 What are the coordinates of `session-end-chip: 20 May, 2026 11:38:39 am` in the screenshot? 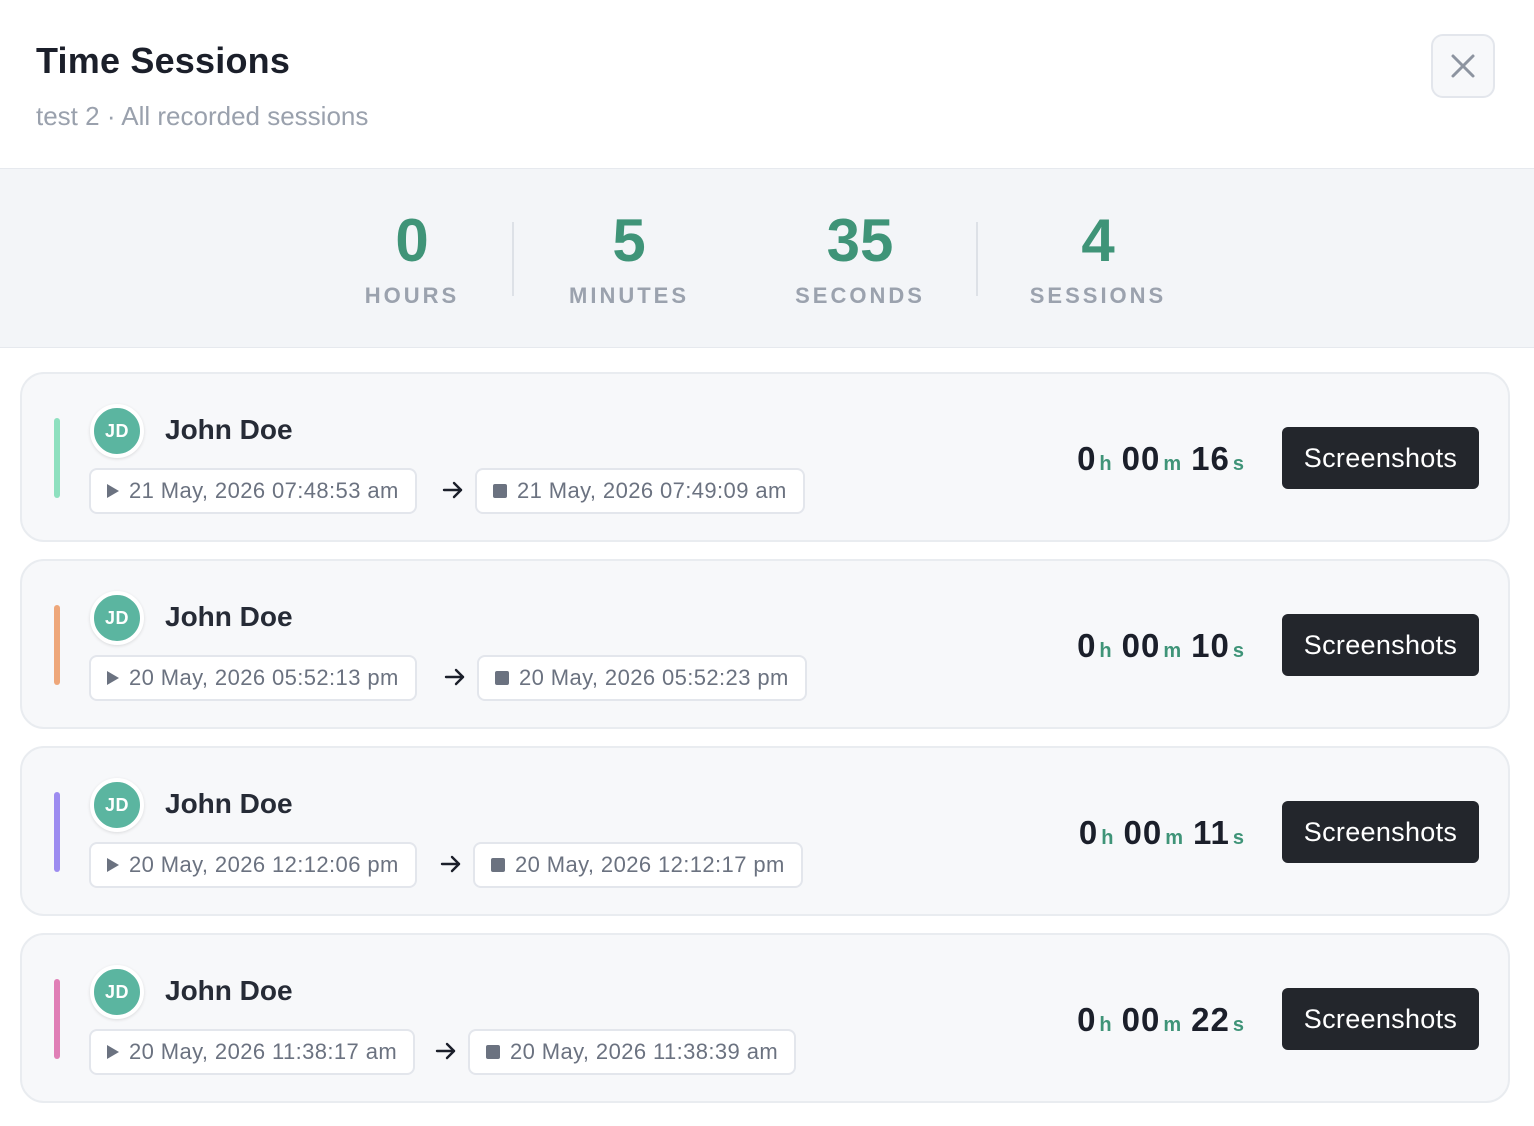 It's located at (632, 1052).